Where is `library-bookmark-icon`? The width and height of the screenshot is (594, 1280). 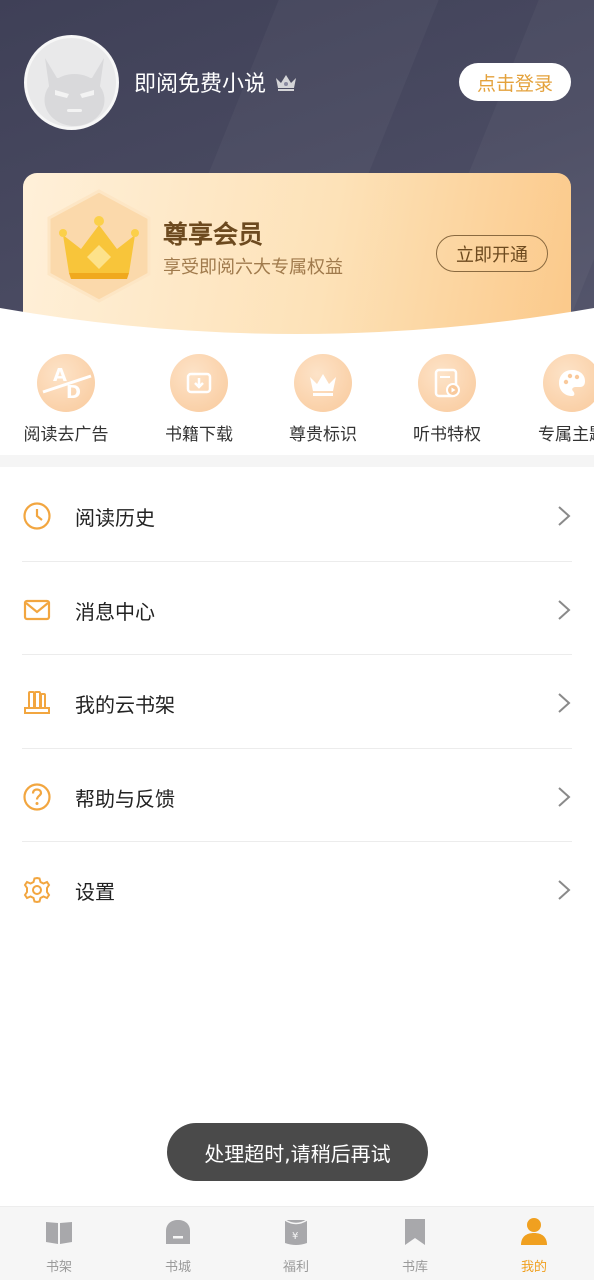 library-bookmark-icon is located at coordinates (415, 1232).